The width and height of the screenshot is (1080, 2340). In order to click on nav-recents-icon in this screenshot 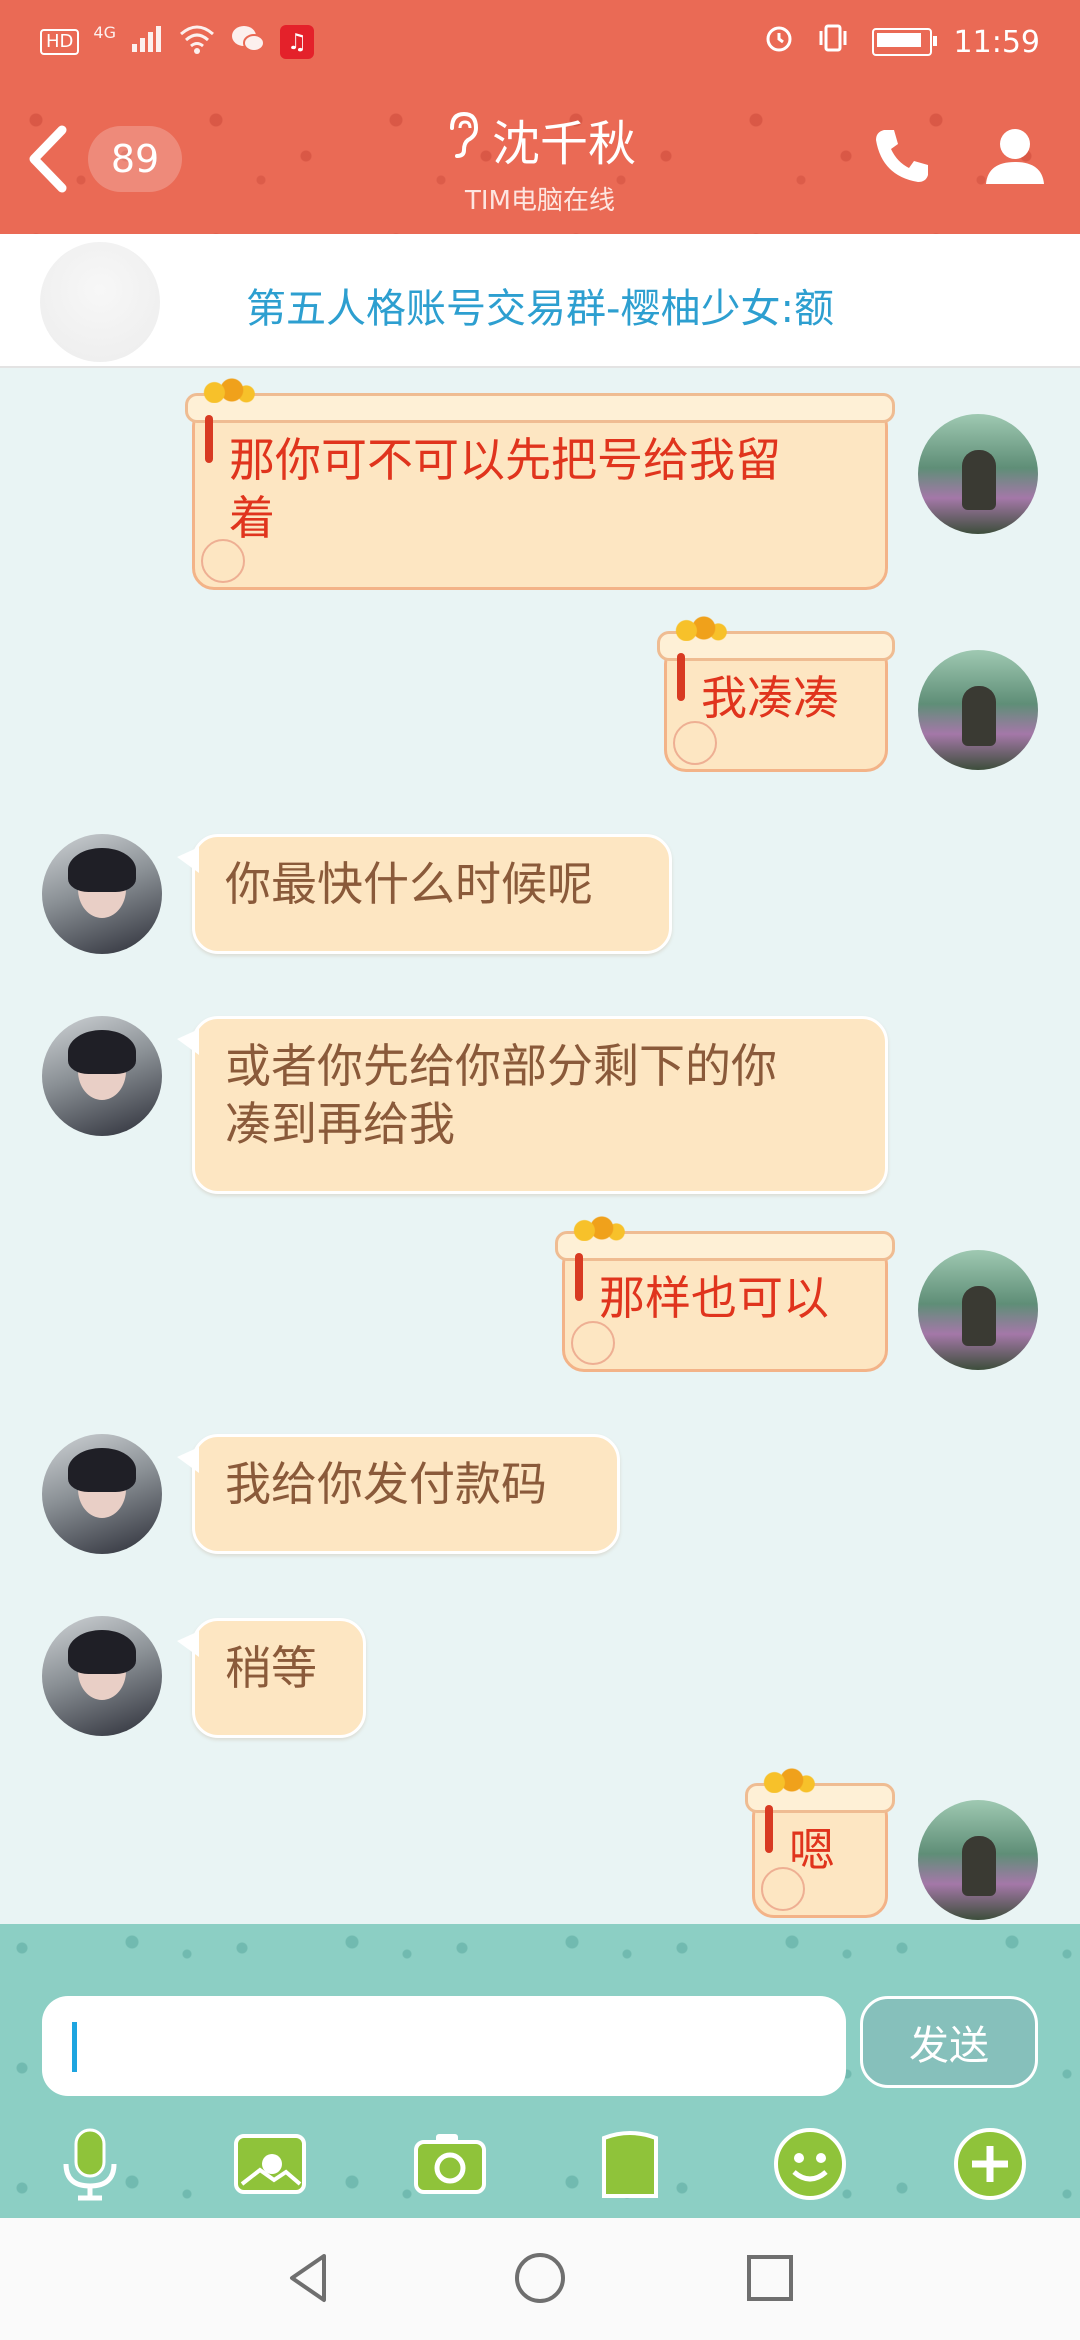, I will do `click(770, 2278)`.